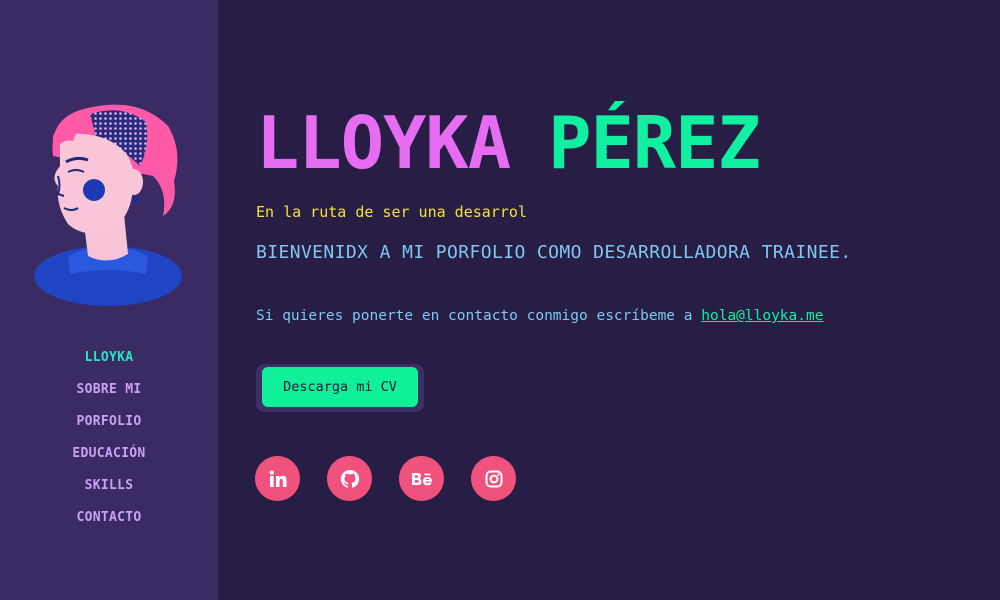 The height and width of the screenshot is (600, 1000). Describe the element at coordinates (109, 362) in the screenshot. I see `nav-item-lloyka: LLOYKA` at that location.